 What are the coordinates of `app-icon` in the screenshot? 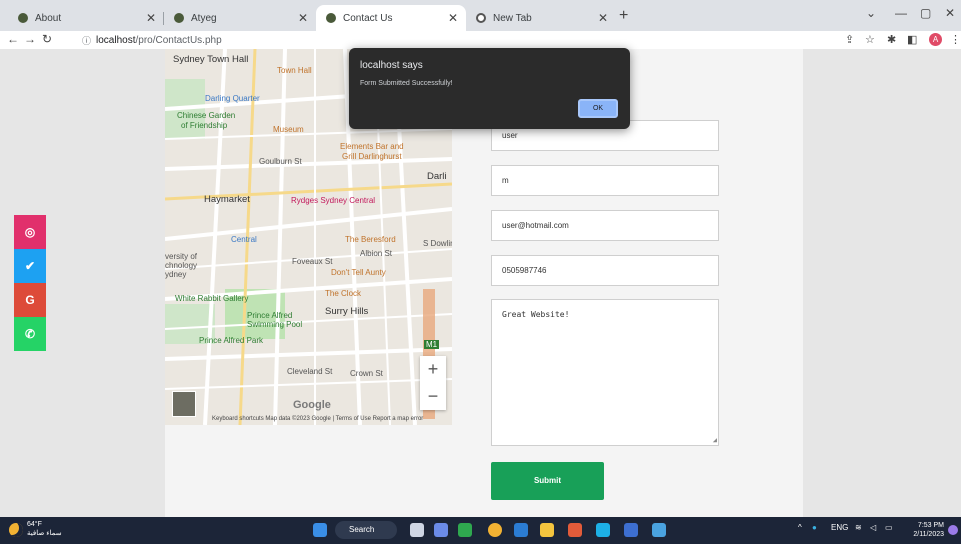 It's located at (465, 530).